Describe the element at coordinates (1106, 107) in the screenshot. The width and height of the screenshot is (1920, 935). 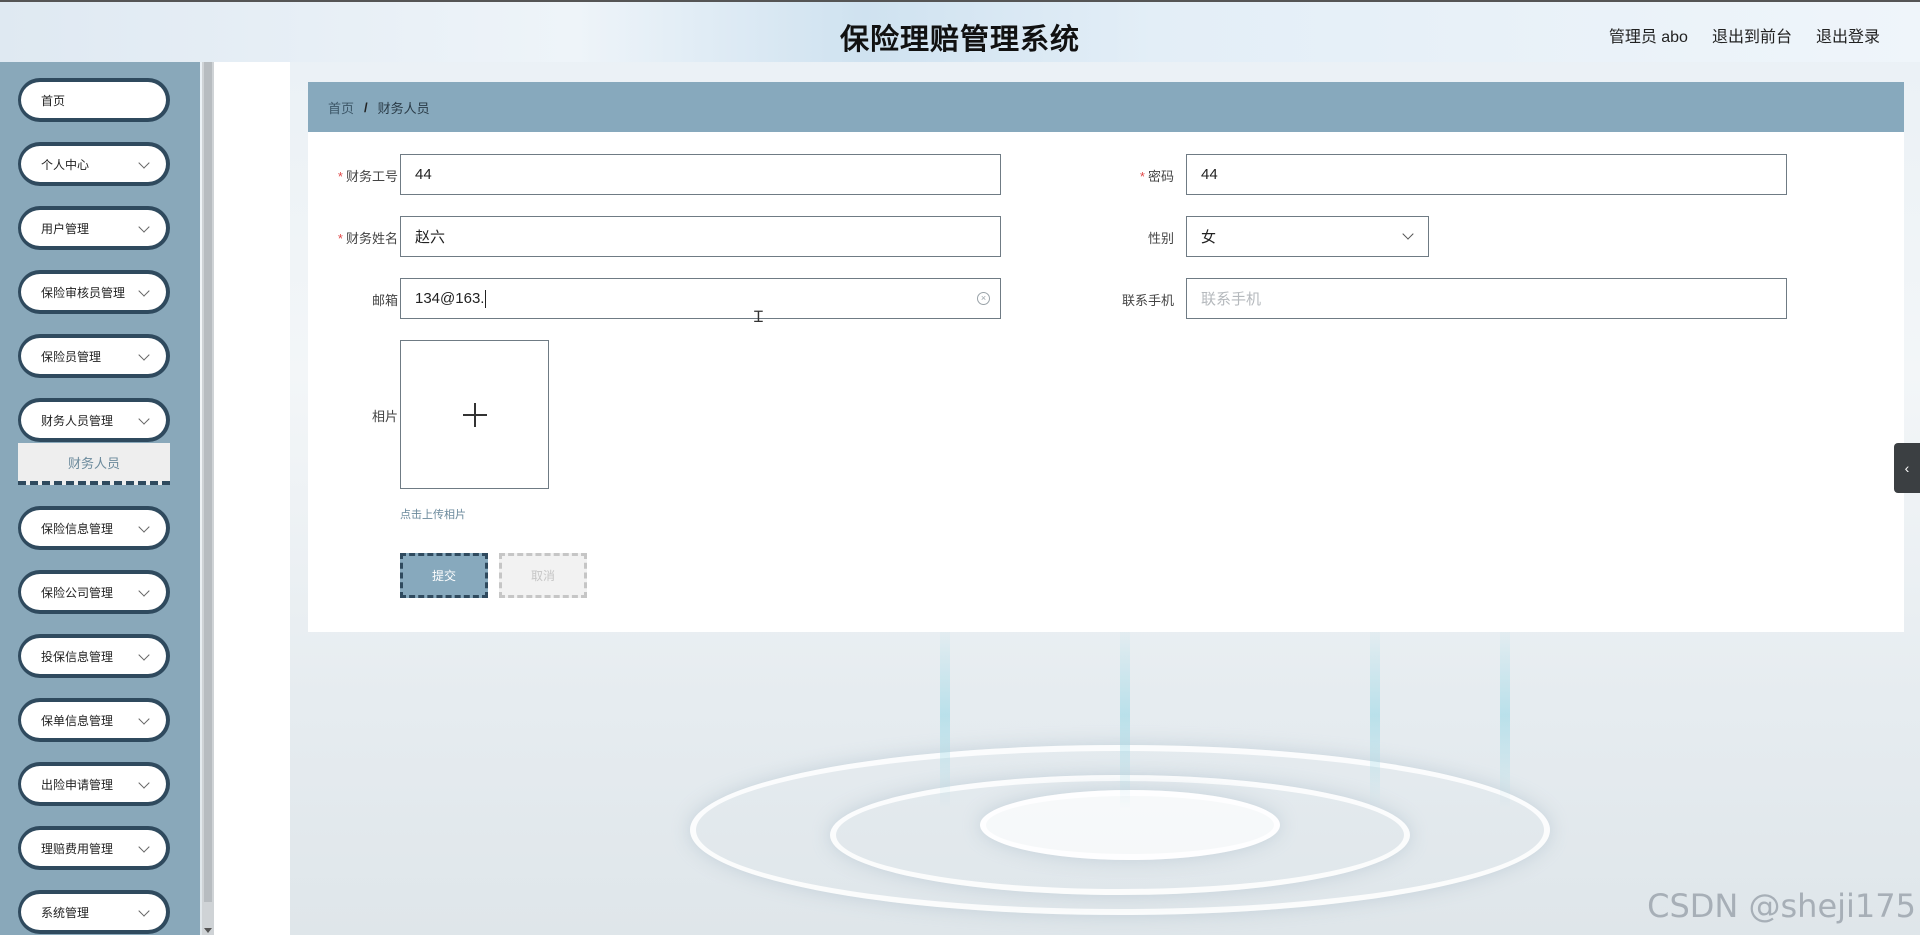
I see `breadcrumb: 首页 / 财务人员` at that location.